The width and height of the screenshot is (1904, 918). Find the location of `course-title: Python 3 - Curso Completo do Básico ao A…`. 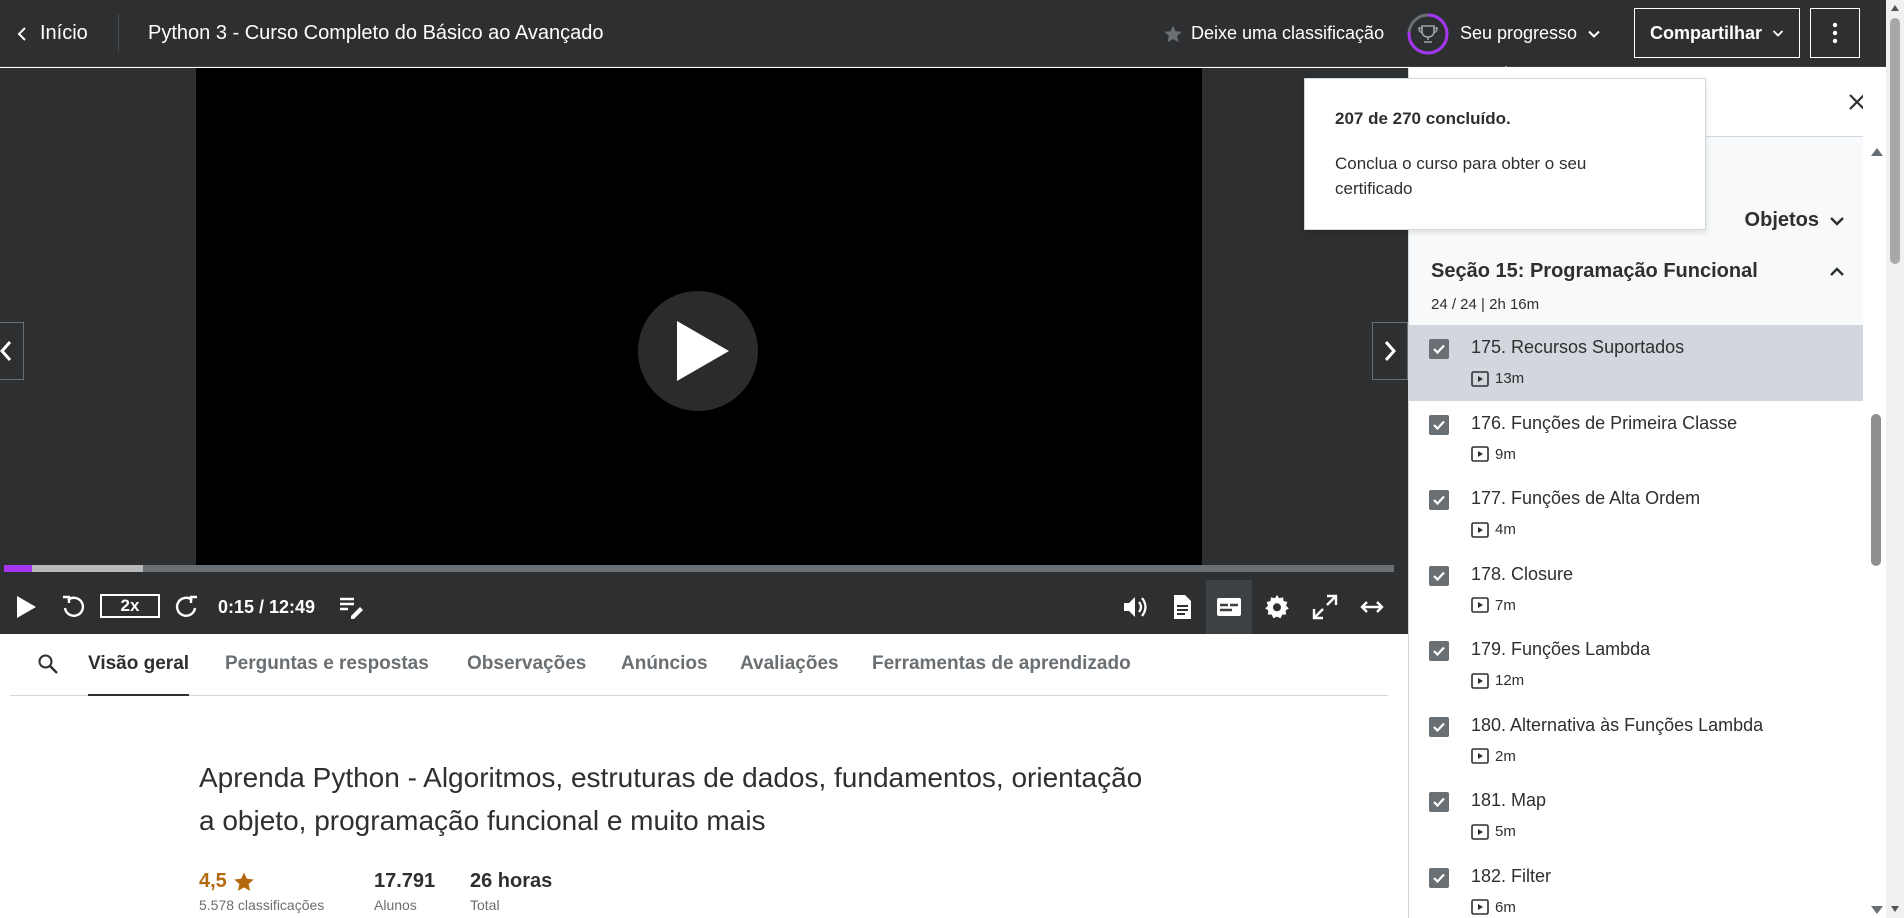

course-title: Python 3 - Curso Completo do Básico ao A… is located at coordinates (376, 33).